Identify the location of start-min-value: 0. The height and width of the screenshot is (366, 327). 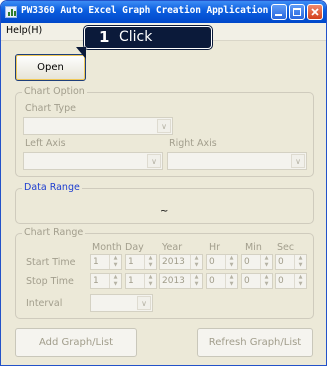
(247, 262).